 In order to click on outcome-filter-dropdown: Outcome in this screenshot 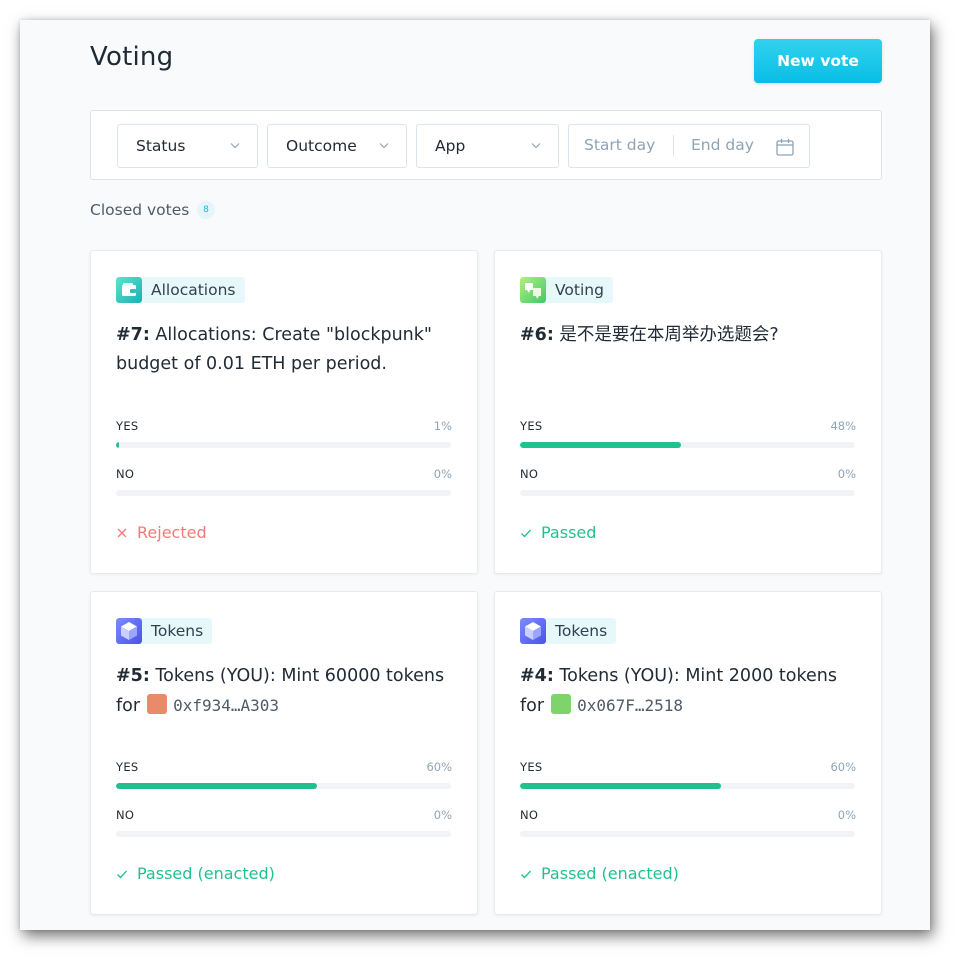, I will do `click(337, 146)`.